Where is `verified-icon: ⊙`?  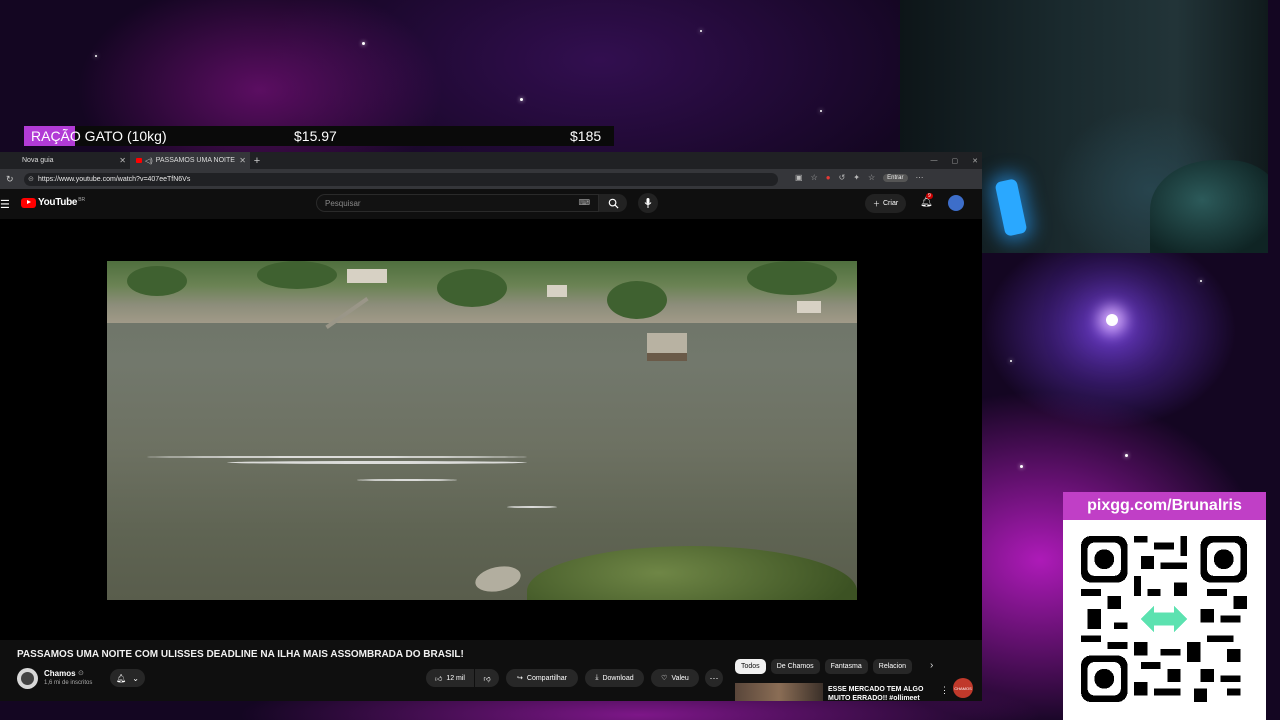 verified-icon: ⊙ is located at coordinates (81, 673).